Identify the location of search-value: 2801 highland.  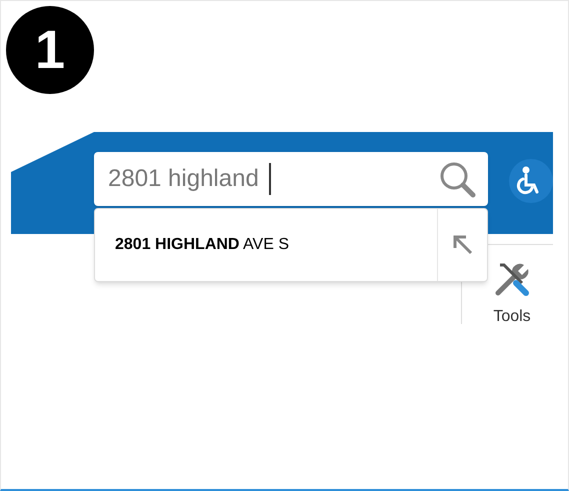
(183, 179).